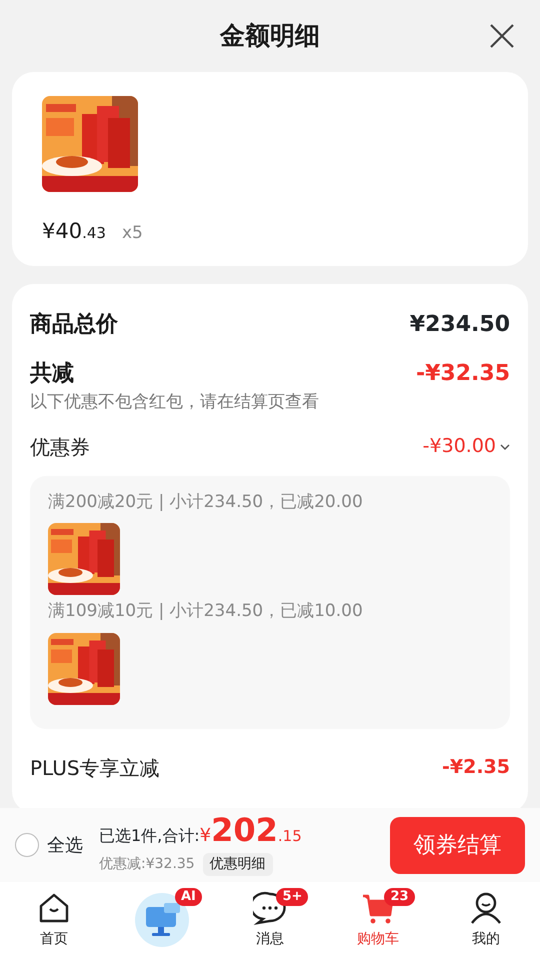 The image size is (540, 958). I want to click on summary-text: 已选1件,合计:, so click(149, 836).